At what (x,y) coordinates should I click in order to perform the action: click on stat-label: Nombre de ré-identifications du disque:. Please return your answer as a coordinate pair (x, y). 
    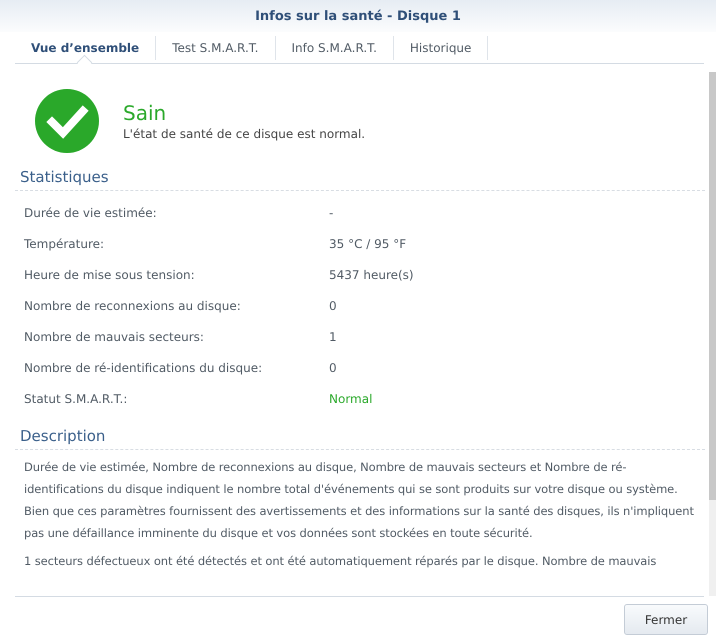
    Looking at the image, I should click on (144, 367).